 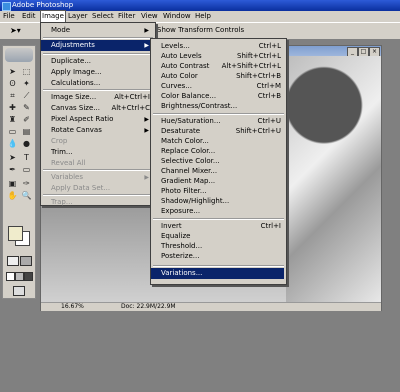 I want to click on menu-item-variables: Variables ▶, so click(x=97, y=177).